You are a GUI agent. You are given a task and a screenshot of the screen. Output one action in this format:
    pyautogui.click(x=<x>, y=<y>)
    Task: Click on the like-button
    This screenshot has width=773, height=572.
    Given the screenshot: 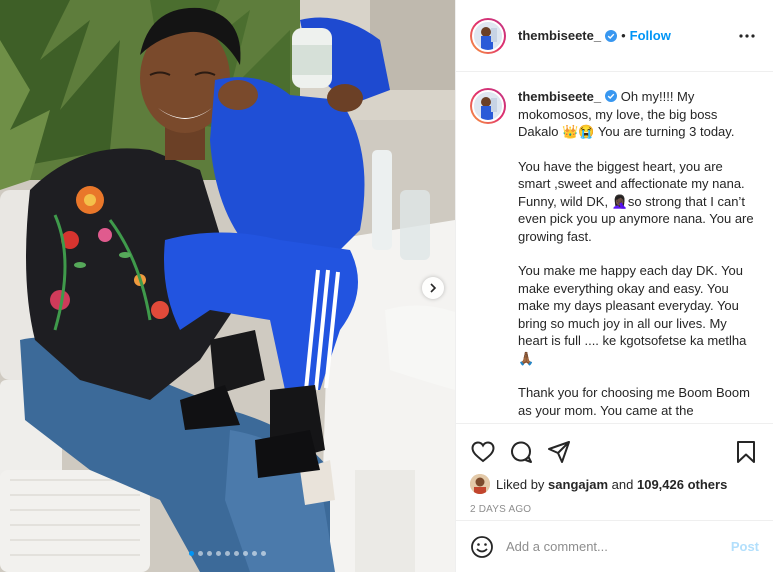 What is the action you would take?
    pyautogui.click(x=483, y=452)
    